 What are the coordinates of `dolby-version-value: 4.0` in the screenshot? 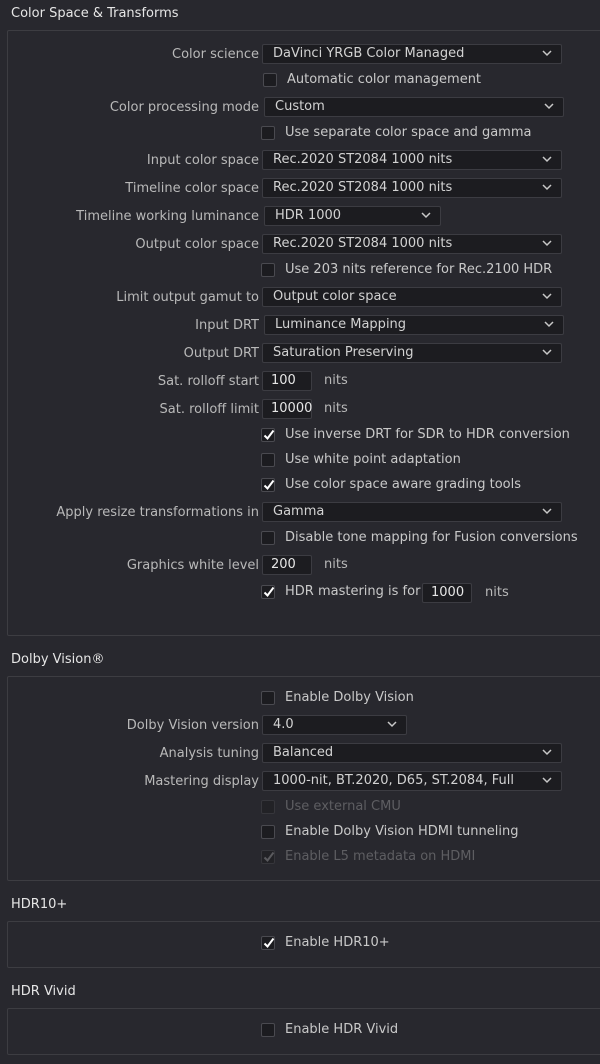 It's located at (283, 724).